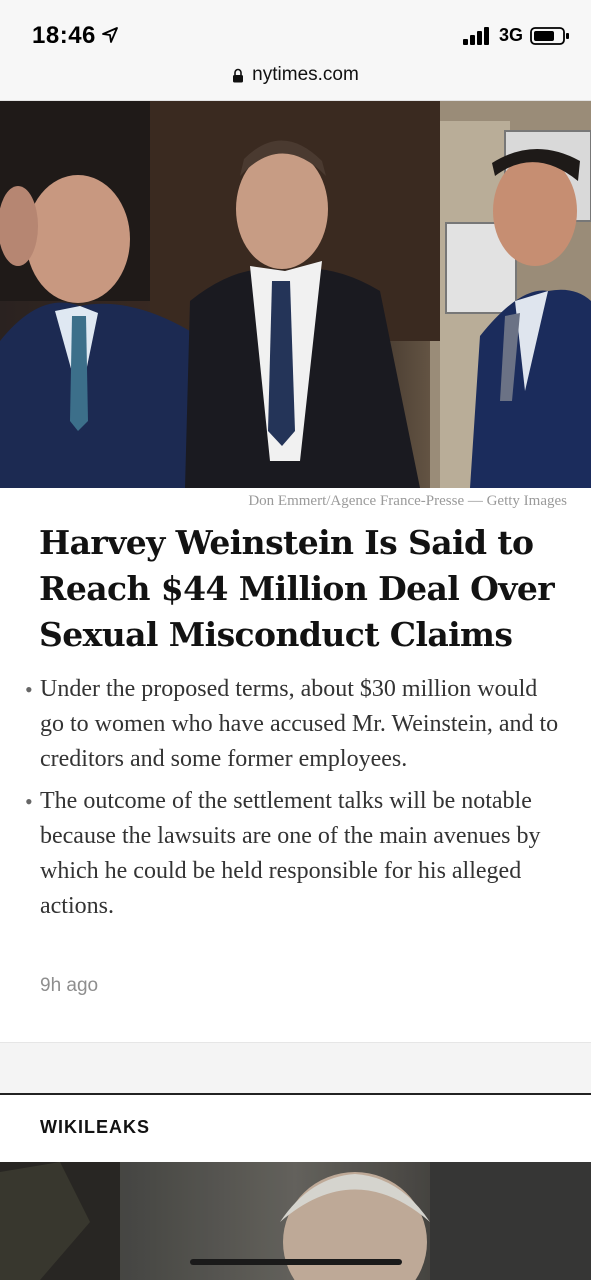 This screenshot has height=1280, width=591. I want to click on article-timestamp: 9h ago, so click(69, 985).